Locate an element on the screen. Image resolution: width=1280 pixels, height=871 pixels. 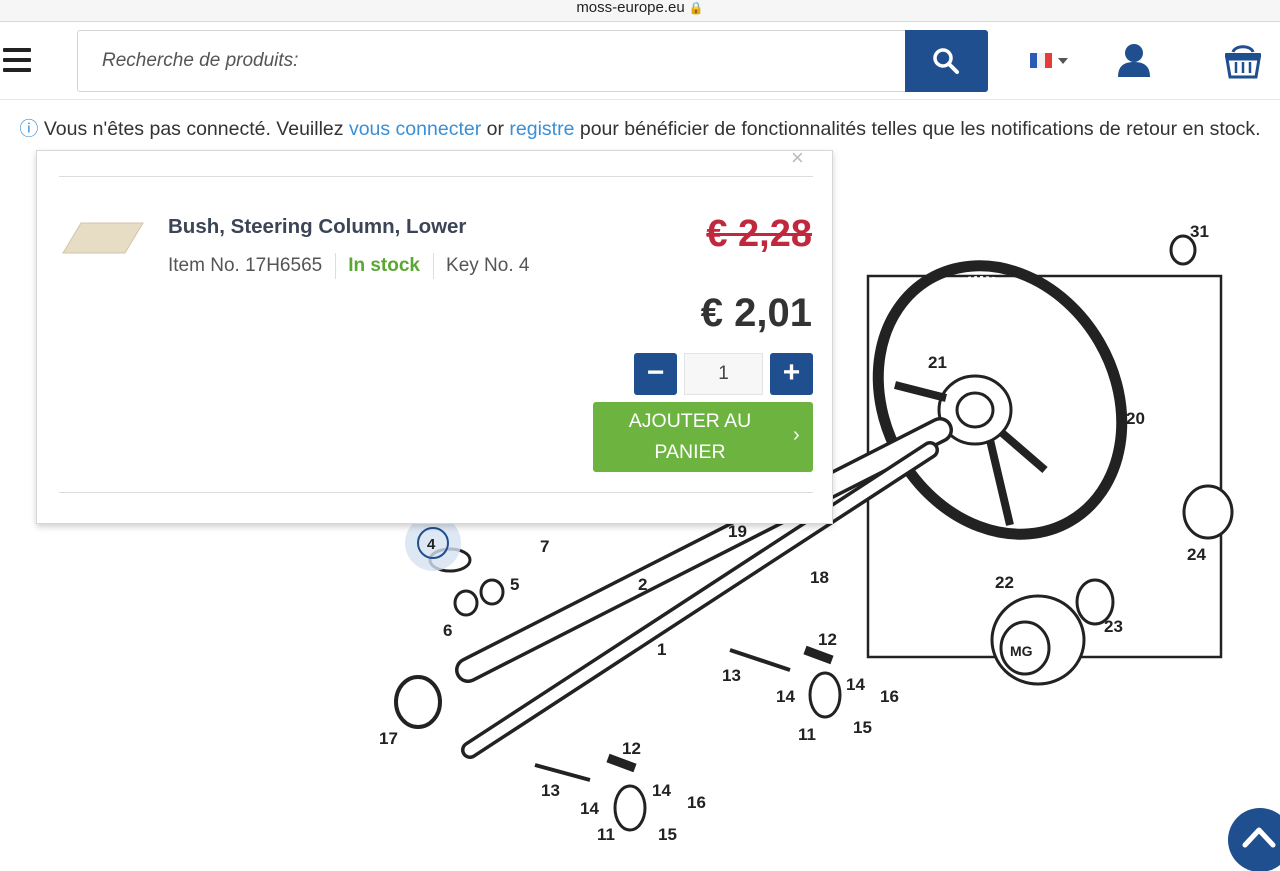
svg-text: 31 is located at coordinates (1199, 231).